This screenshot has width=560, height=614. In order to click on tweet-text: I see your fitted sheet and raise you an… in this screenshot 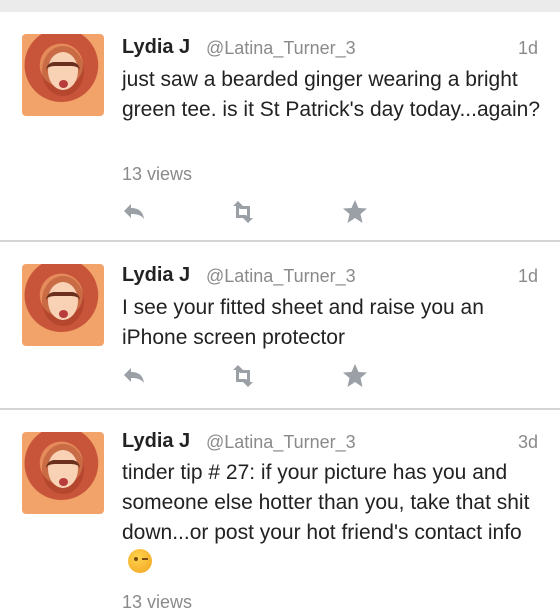, I will do `click(303, 322)`.